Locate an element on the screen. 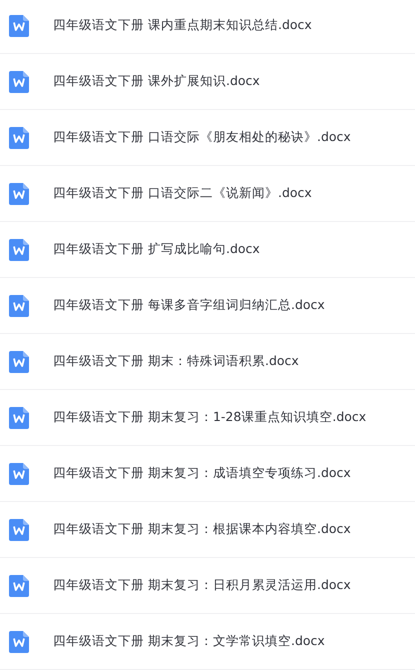 Image resolution: width=415 pixels, height=670 pixels. file-name: 四年级语文下册 口语交际二《说新闻》.docx is located at coordinates (182, 193).